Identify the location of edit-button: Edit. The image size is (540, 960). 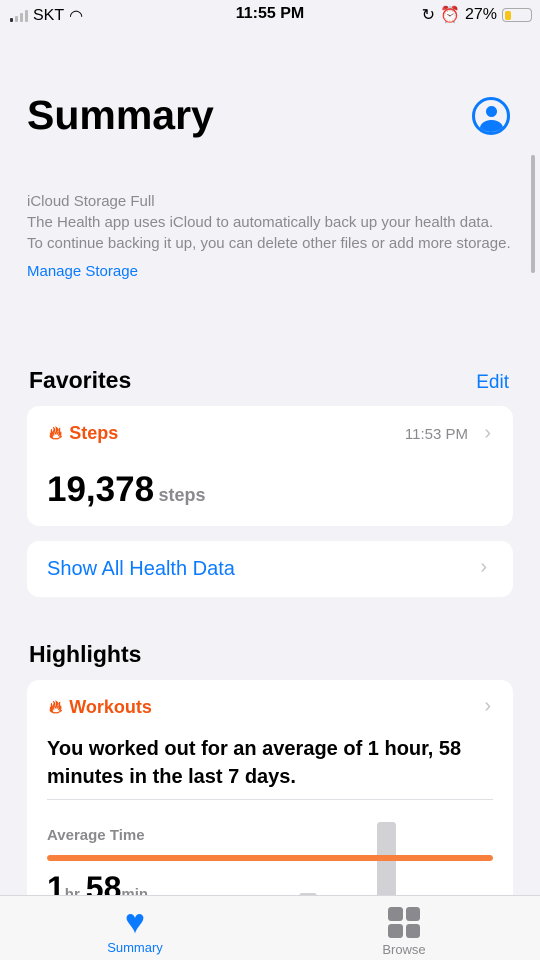
(492, 383).